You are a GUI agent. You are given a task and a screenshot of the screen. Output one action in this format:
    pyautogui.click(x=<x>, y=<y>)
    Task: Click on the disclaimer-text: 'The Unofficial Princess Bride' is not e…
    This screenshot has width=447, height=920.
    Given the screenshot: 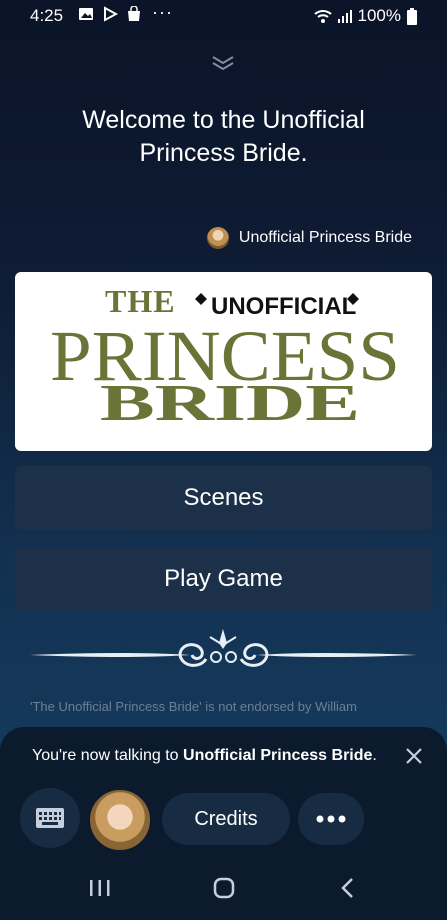 What is the action you would take?
    pyautogui.click(x=193, y=706)
    